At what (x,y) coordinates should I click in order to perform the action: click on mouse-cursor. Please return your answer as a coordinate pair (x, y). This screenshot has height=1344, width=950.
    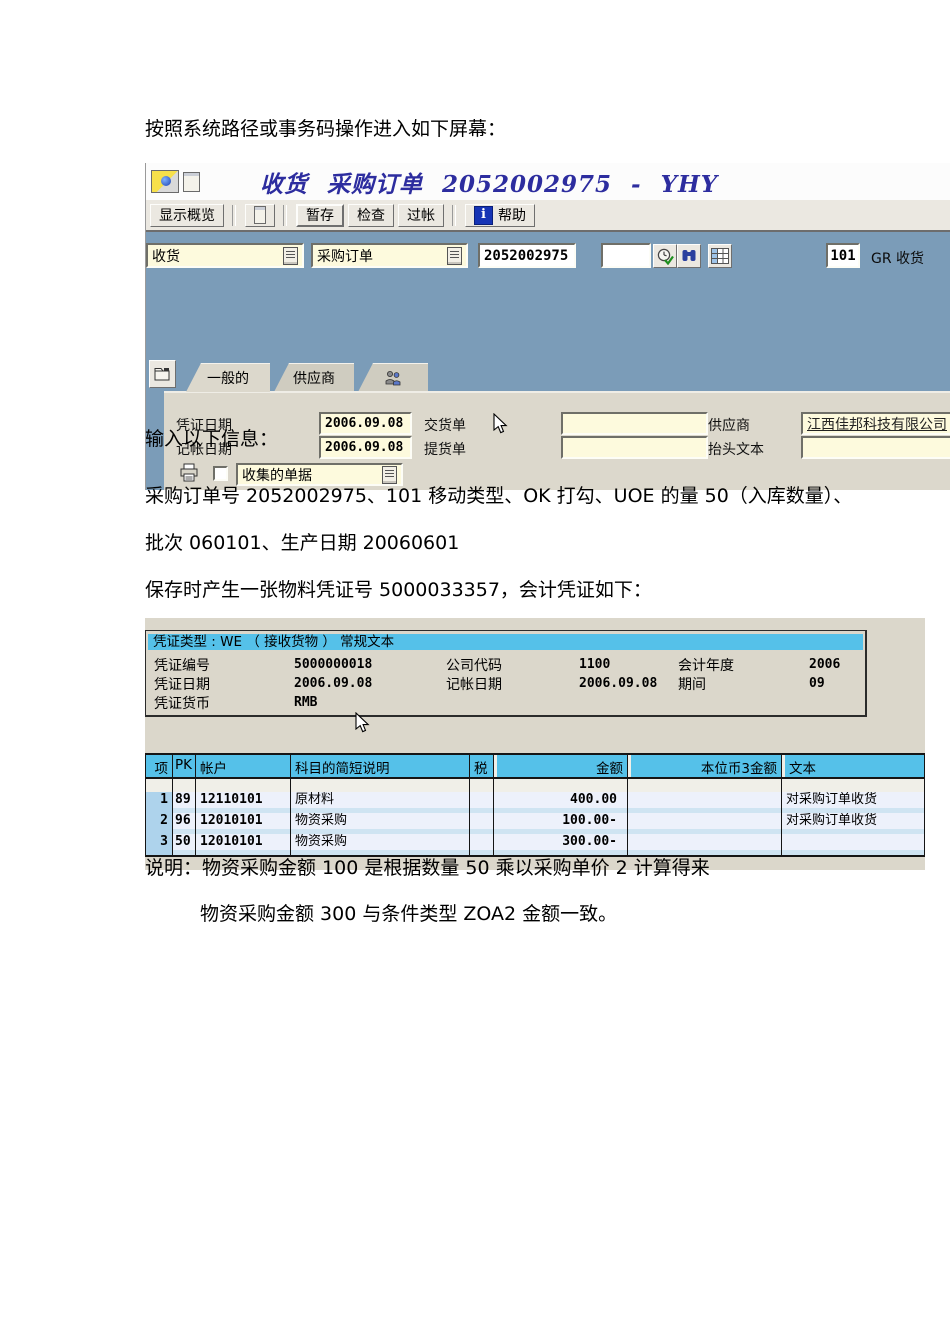
    Looking at the image, I should click on (362, 722).